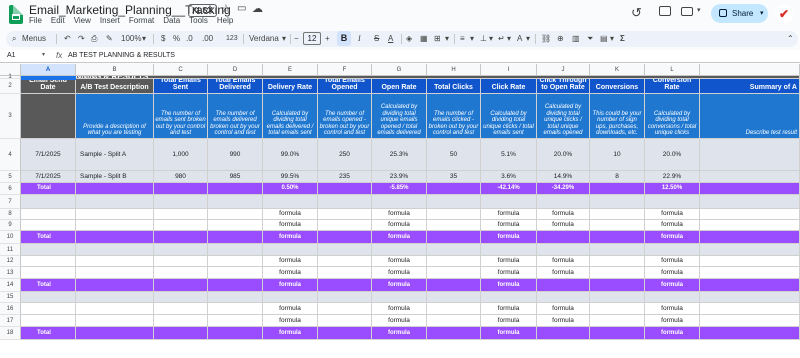 The width and height of the screenshot is (800, 358). I want to click on star-icon: ☆, so click(226, 8).